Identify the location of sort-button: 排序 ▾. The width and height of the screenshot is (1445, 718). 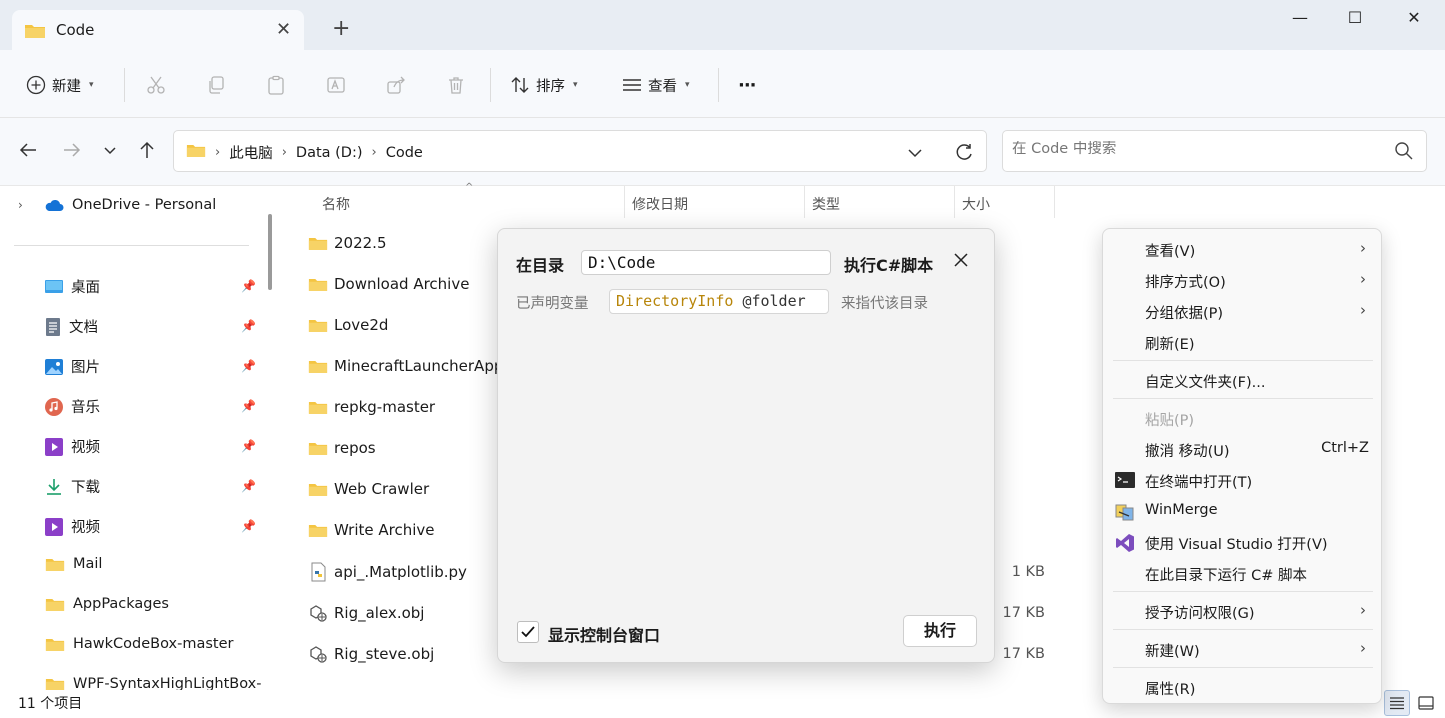
(544, 85).